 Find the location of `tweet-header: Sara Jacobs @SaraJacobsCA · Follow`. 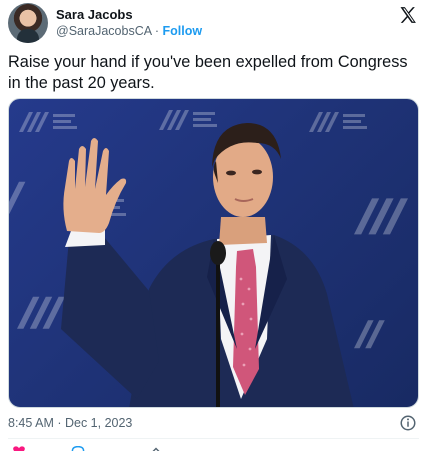

tweet-header: Sara Jacobs @SaraJacobsCA · Follow is located at coordinates (216, 23).